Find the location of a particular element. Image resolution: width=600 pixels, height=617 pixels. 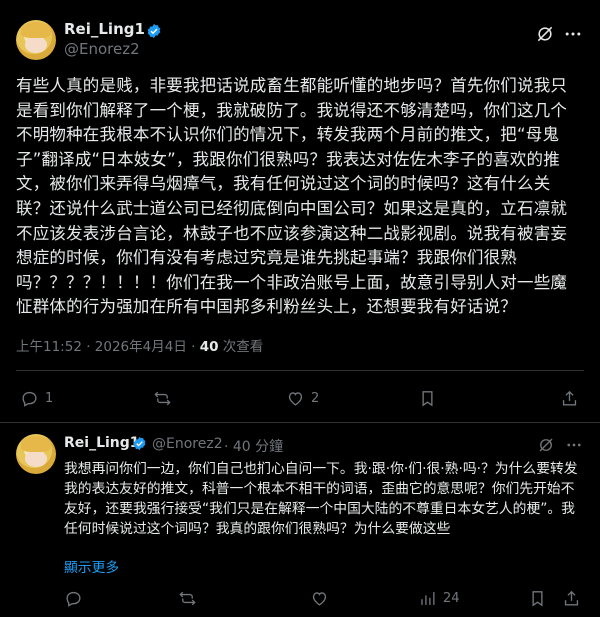

views-count: 24 is located at coordinates (451, 598).